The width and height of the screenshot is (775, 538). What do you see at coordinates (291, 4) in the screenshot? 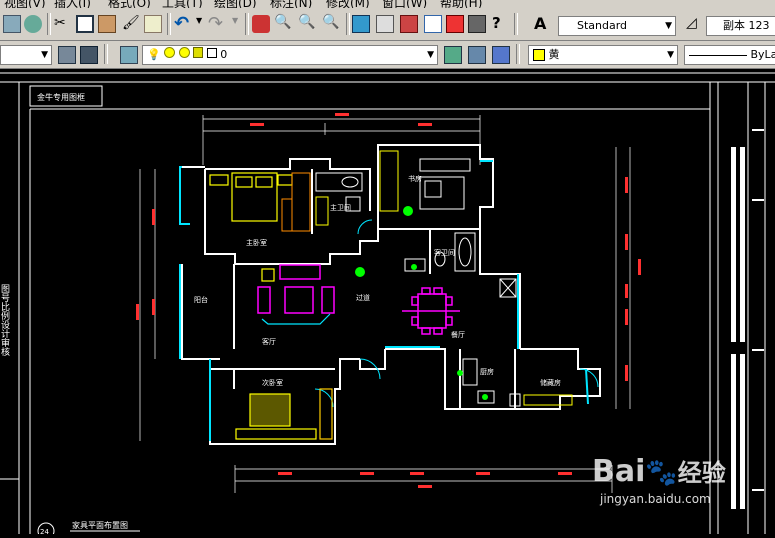
I see `menu-dimension: 标注(N)` at bounding box center [291, 4].